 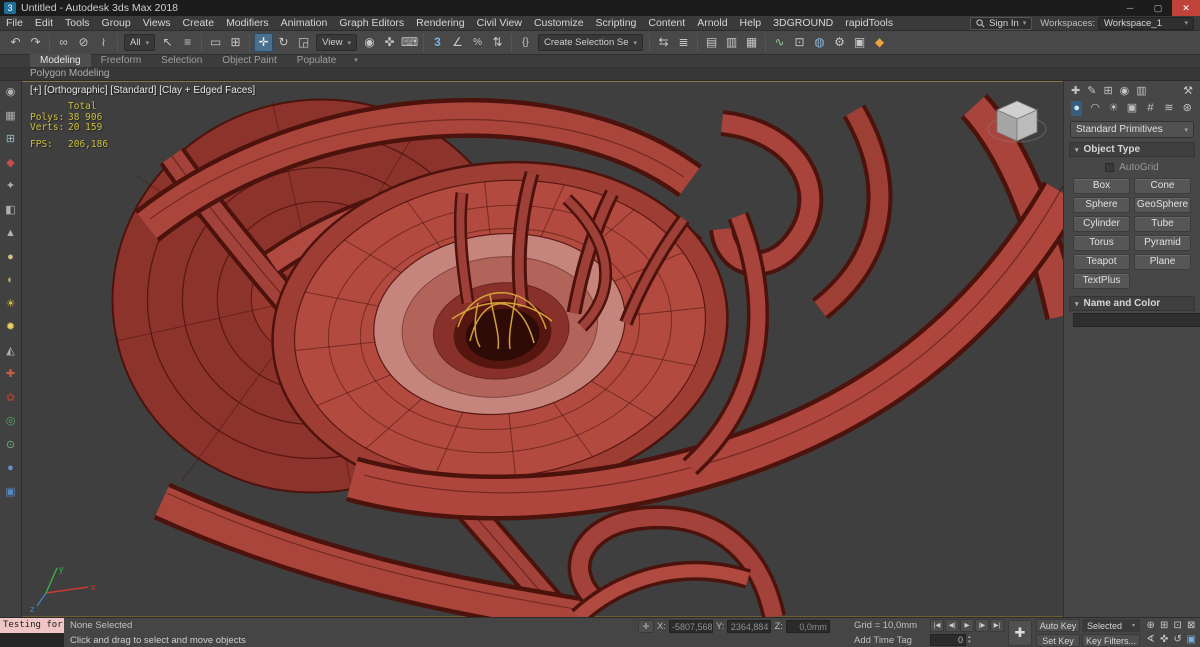 What do you see at coordinates (303, 42) in the screenshot?
I see `select-and-scale-icon: ◲` at bounding box center [303, 42].